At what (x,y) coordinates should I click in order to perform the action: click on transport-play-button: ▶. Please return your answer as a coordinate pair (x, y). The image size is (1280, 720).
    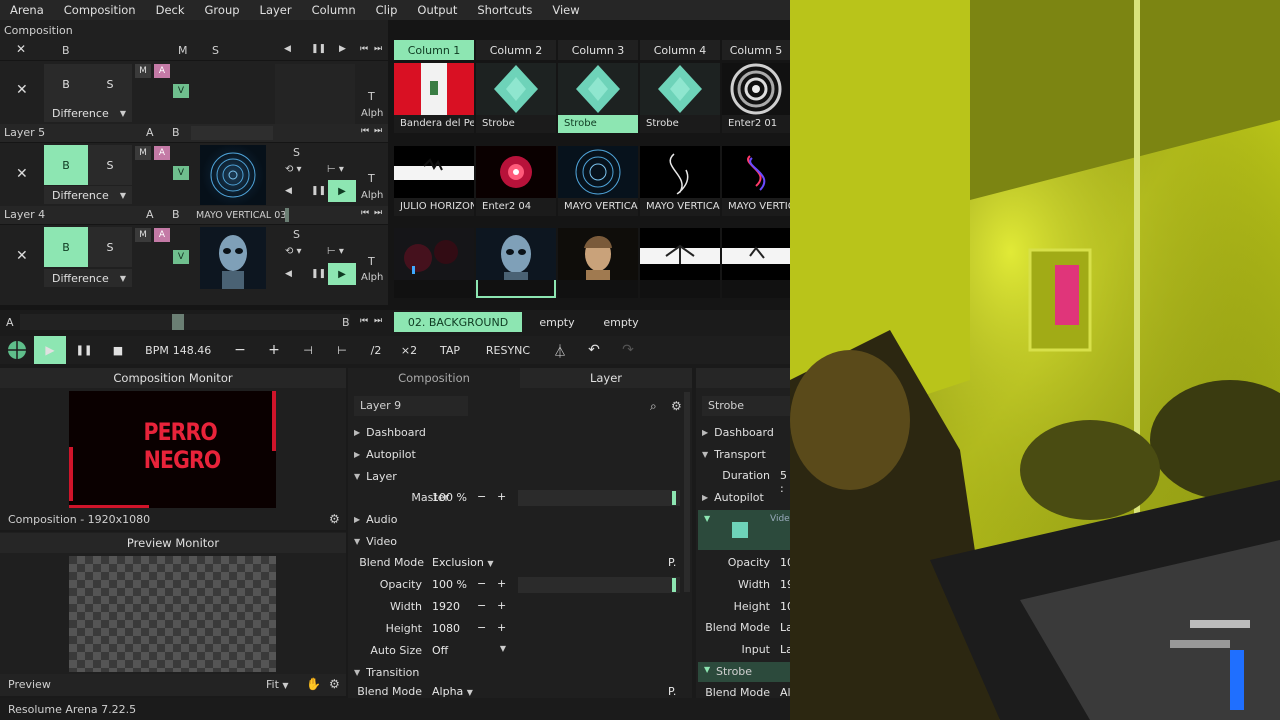
    Looking at the image, I should click on (50, 350).